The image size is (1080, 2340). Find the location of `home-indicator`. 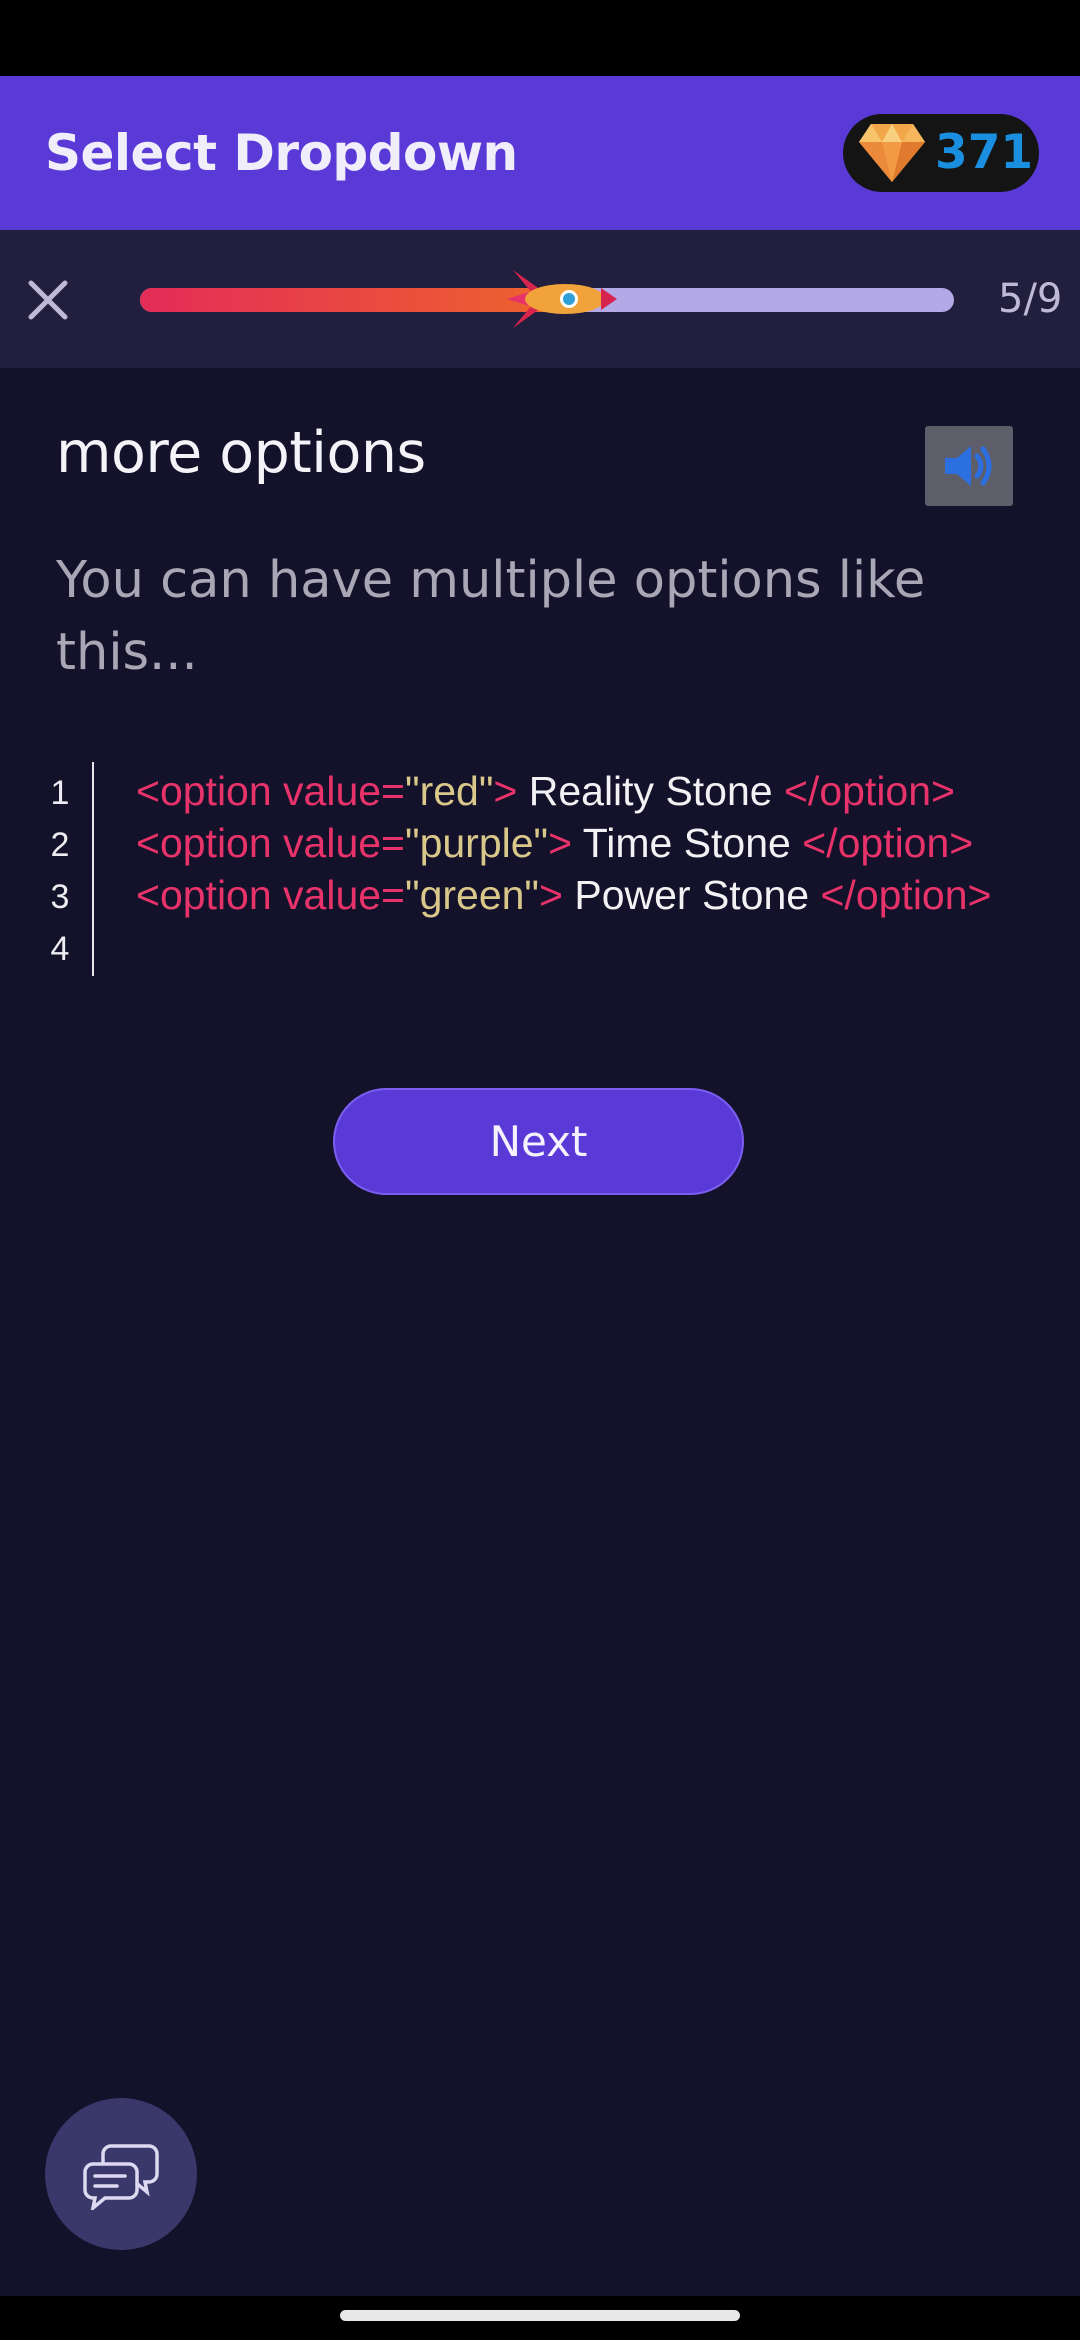

home-indicator is located at coordinates (540, 2315).